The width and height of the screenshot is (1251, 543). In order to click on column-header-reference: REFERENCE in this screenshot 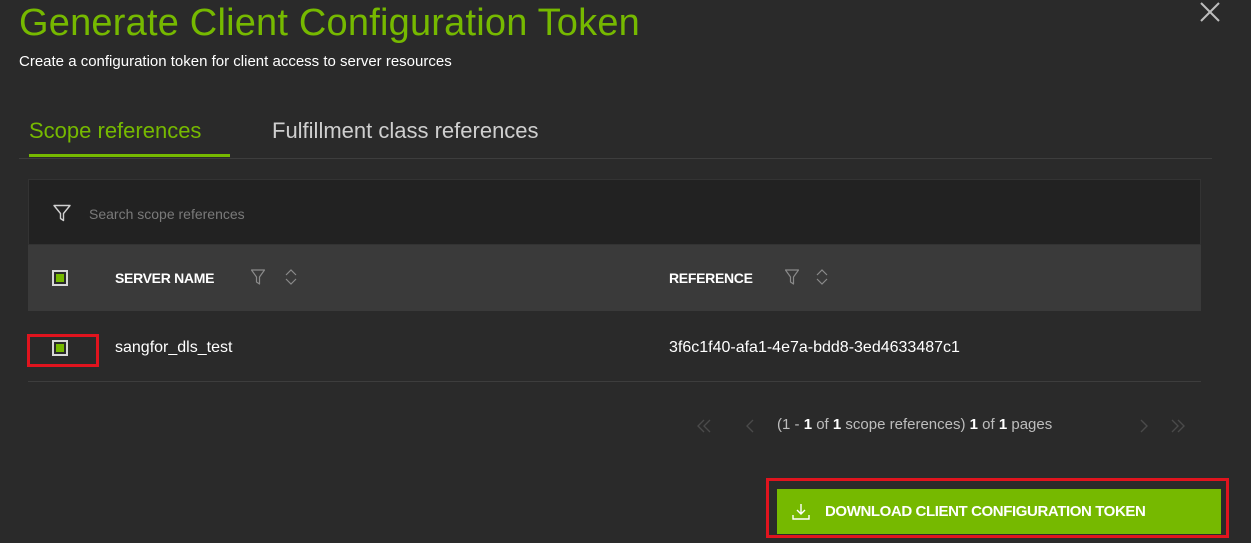, I will do `click(711, 278)`.